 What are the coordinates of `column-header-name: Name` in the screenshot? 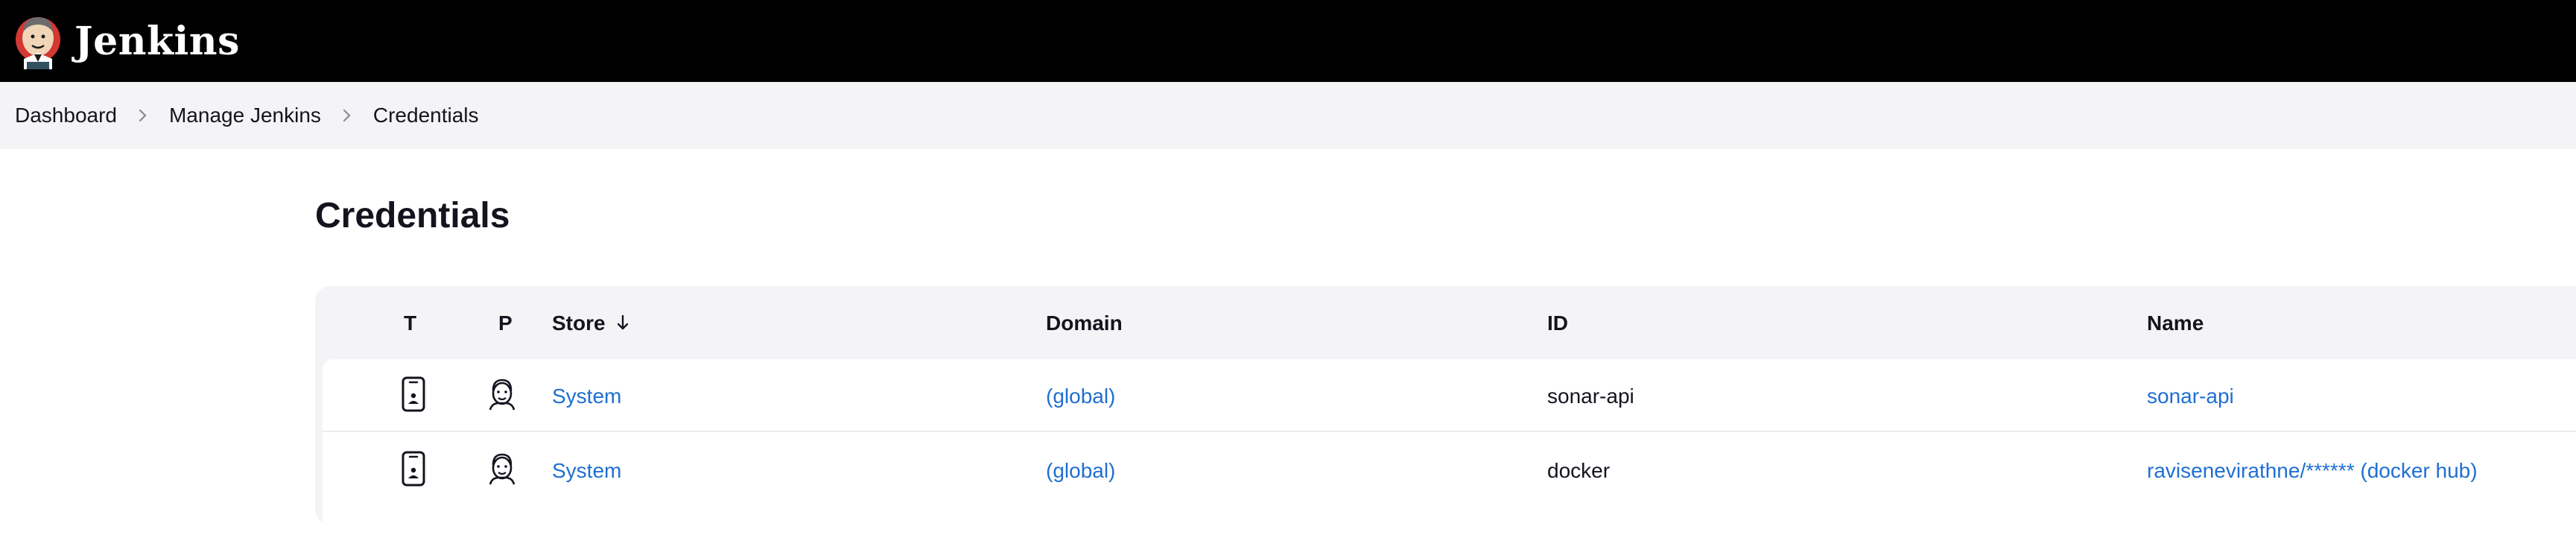 It's located at (2176, 323).